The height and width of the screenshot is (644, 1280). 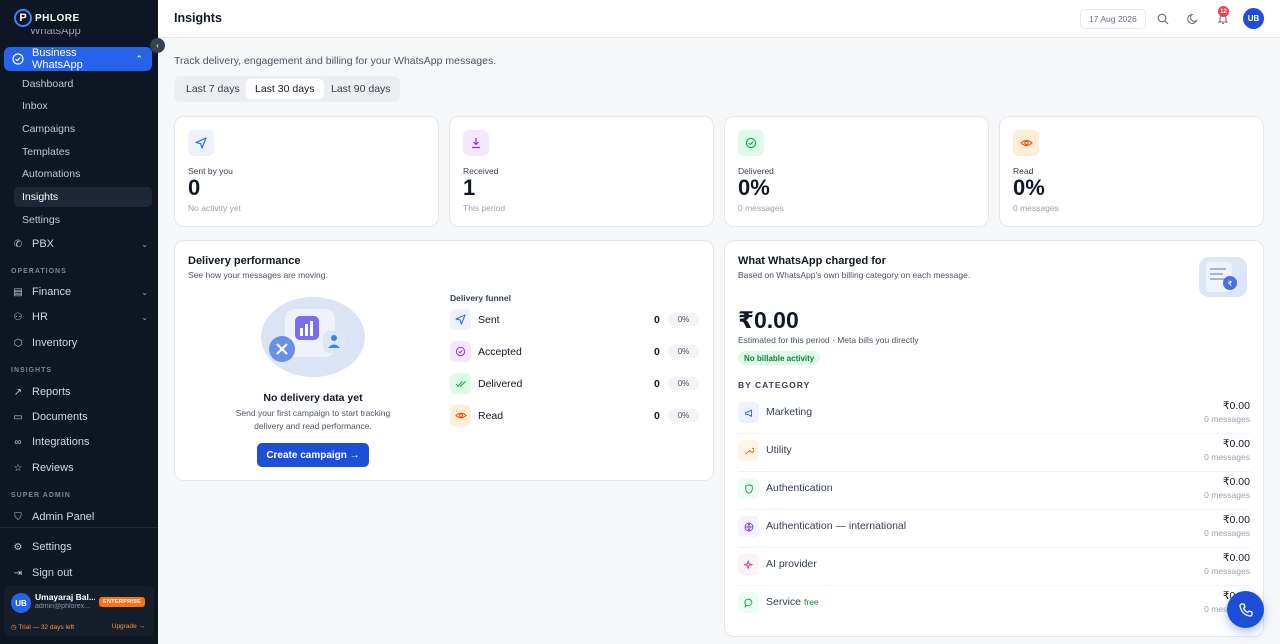 I want to click on sidebar-sub-settings: Settings, so click(x=41, y=220).